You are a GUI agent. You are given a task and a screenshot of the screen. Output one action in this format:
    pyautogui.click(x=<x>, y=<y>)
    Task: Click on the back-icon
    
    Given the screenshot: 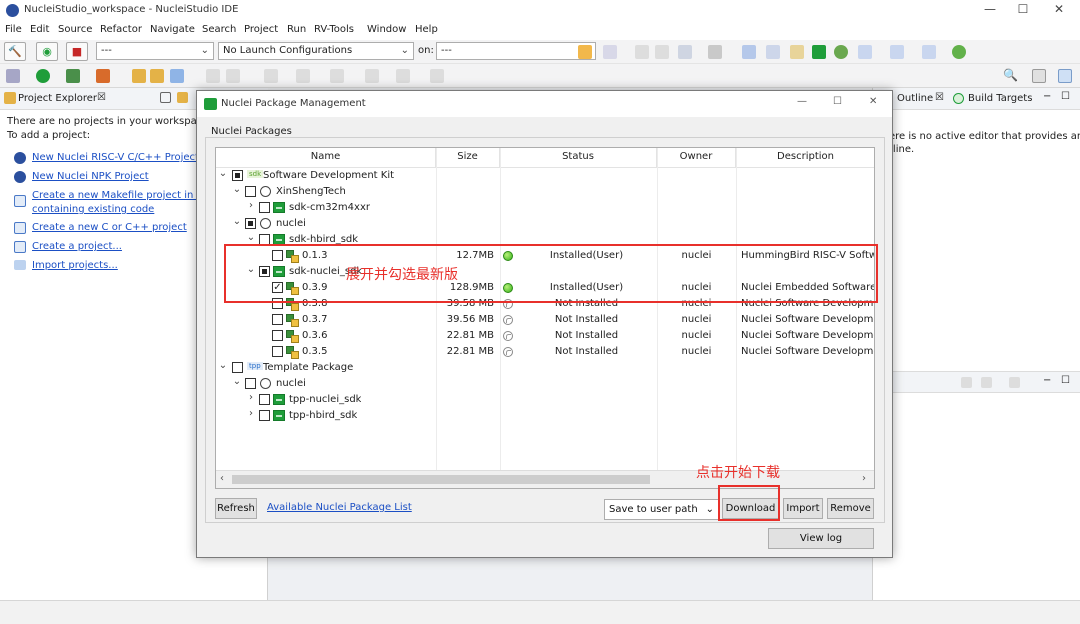 What is the action you would take?
    pyautogui.click(x=372, y=76)
    